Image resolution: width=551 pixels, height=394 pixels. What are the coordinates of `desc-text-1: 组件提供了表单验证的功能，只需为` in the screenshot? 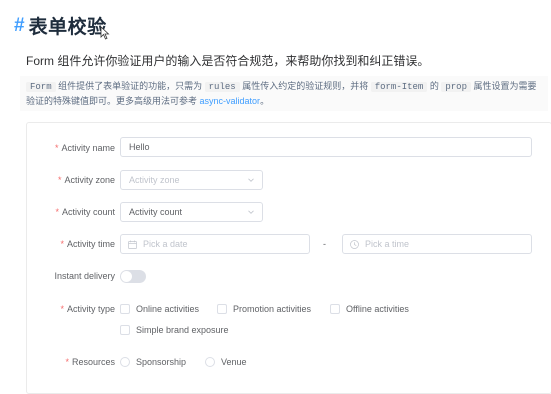 It's located at (130, 86).